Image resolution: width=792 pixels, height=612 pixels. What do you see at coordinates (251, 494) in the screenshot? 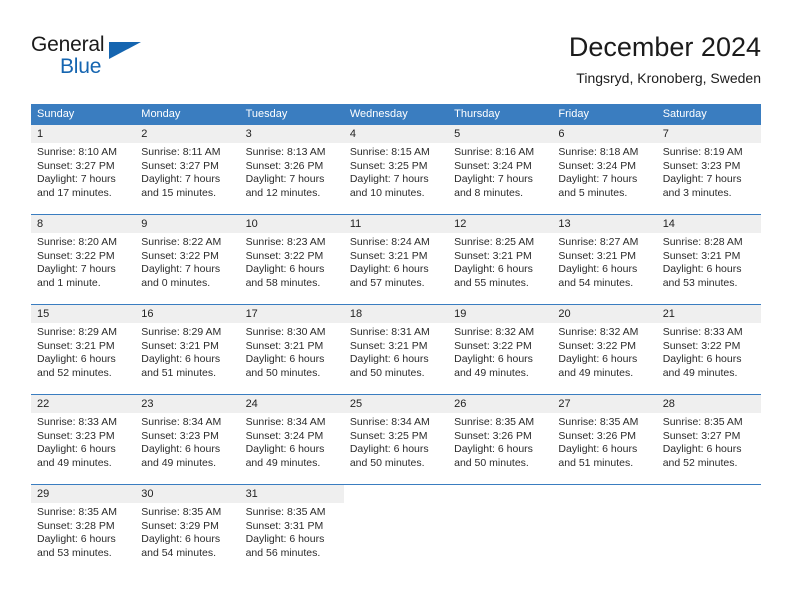
I see `day-number: 31` at bounding box center [251, 494].